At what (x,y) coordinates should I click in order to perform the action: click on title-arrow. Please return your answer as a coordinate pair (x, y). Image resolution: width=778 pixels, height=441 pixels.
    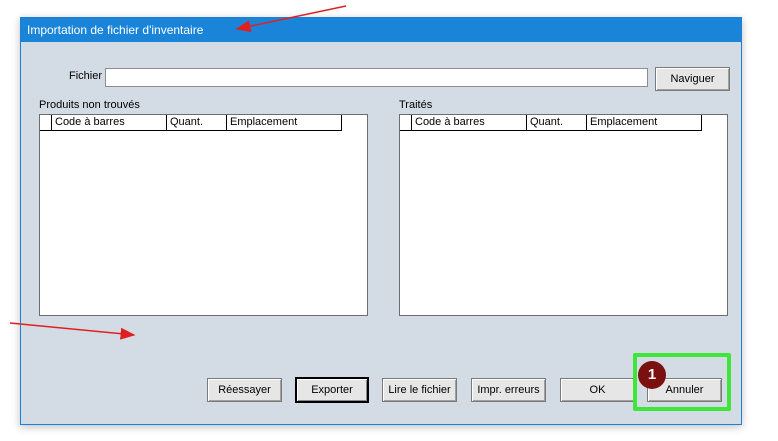
    Looking at the image, I should click on (291, 19).